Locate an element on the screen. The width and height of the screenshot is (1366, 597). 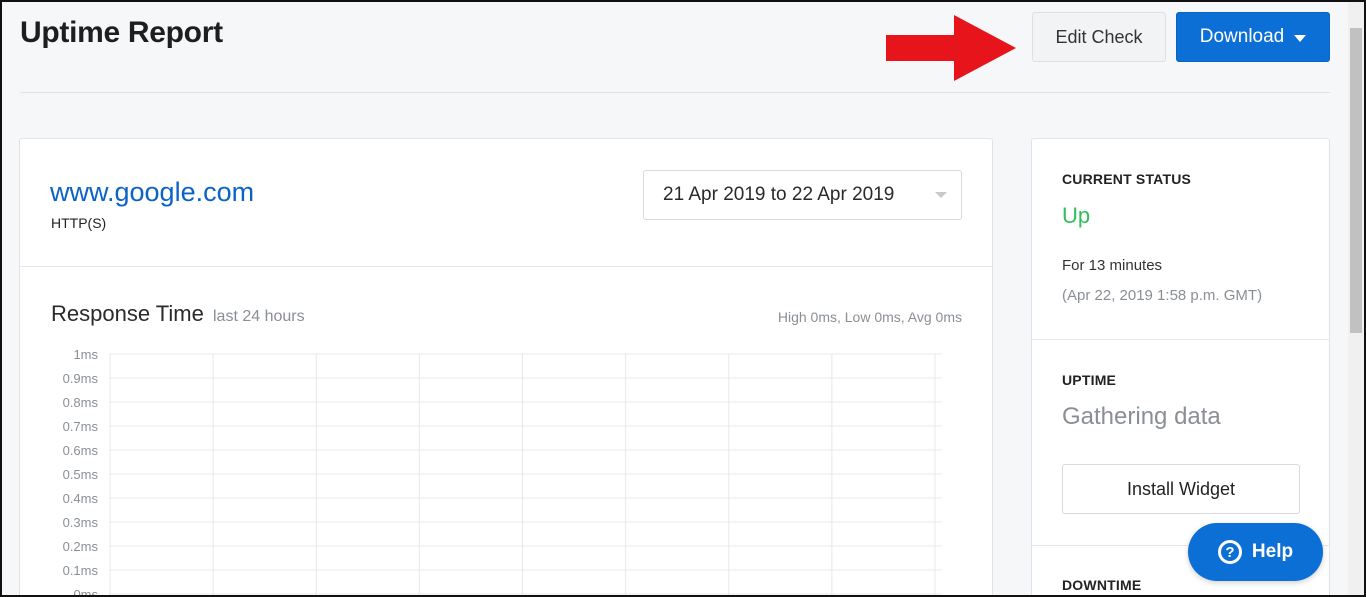
scrollbar-thumb is located at coordinates (1356, 180).